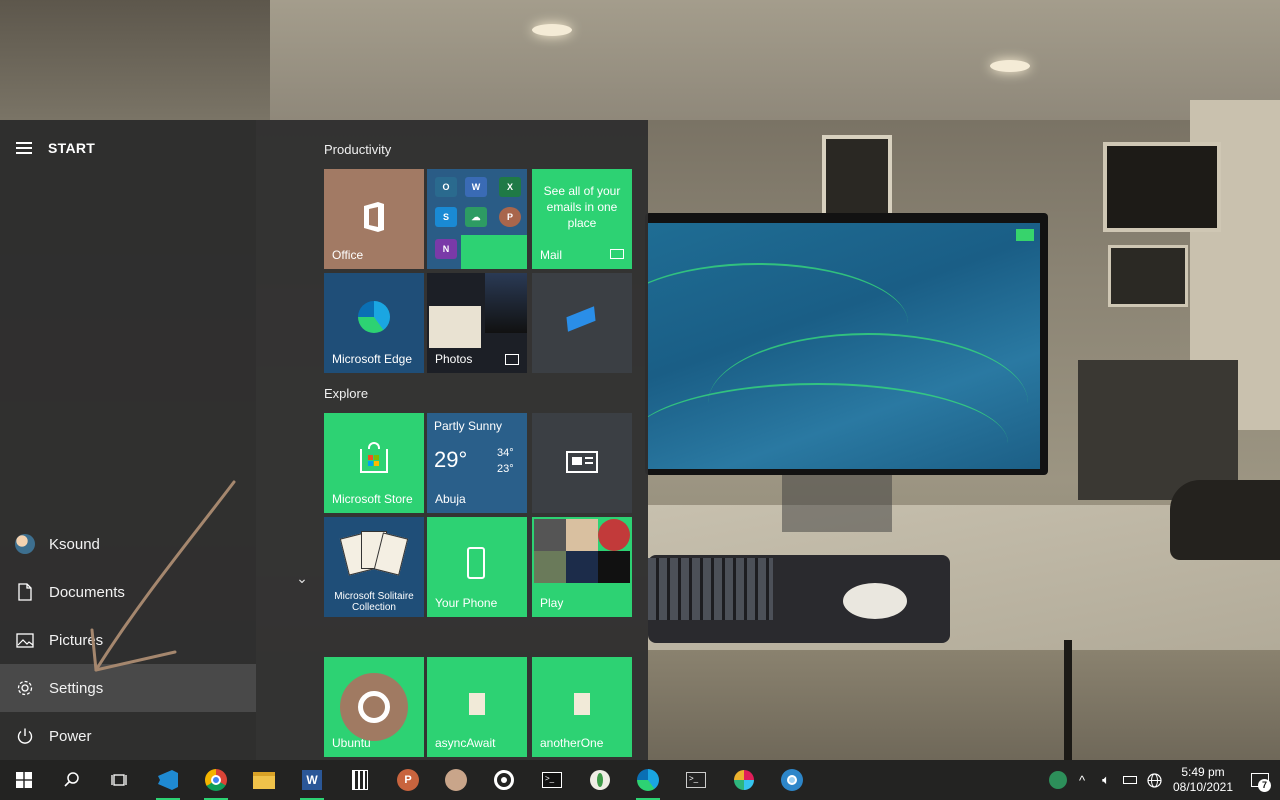 Image resolution: width=1280 pixels, height=800 pixels. I want to click on task-view-icon, so click(119, 780).